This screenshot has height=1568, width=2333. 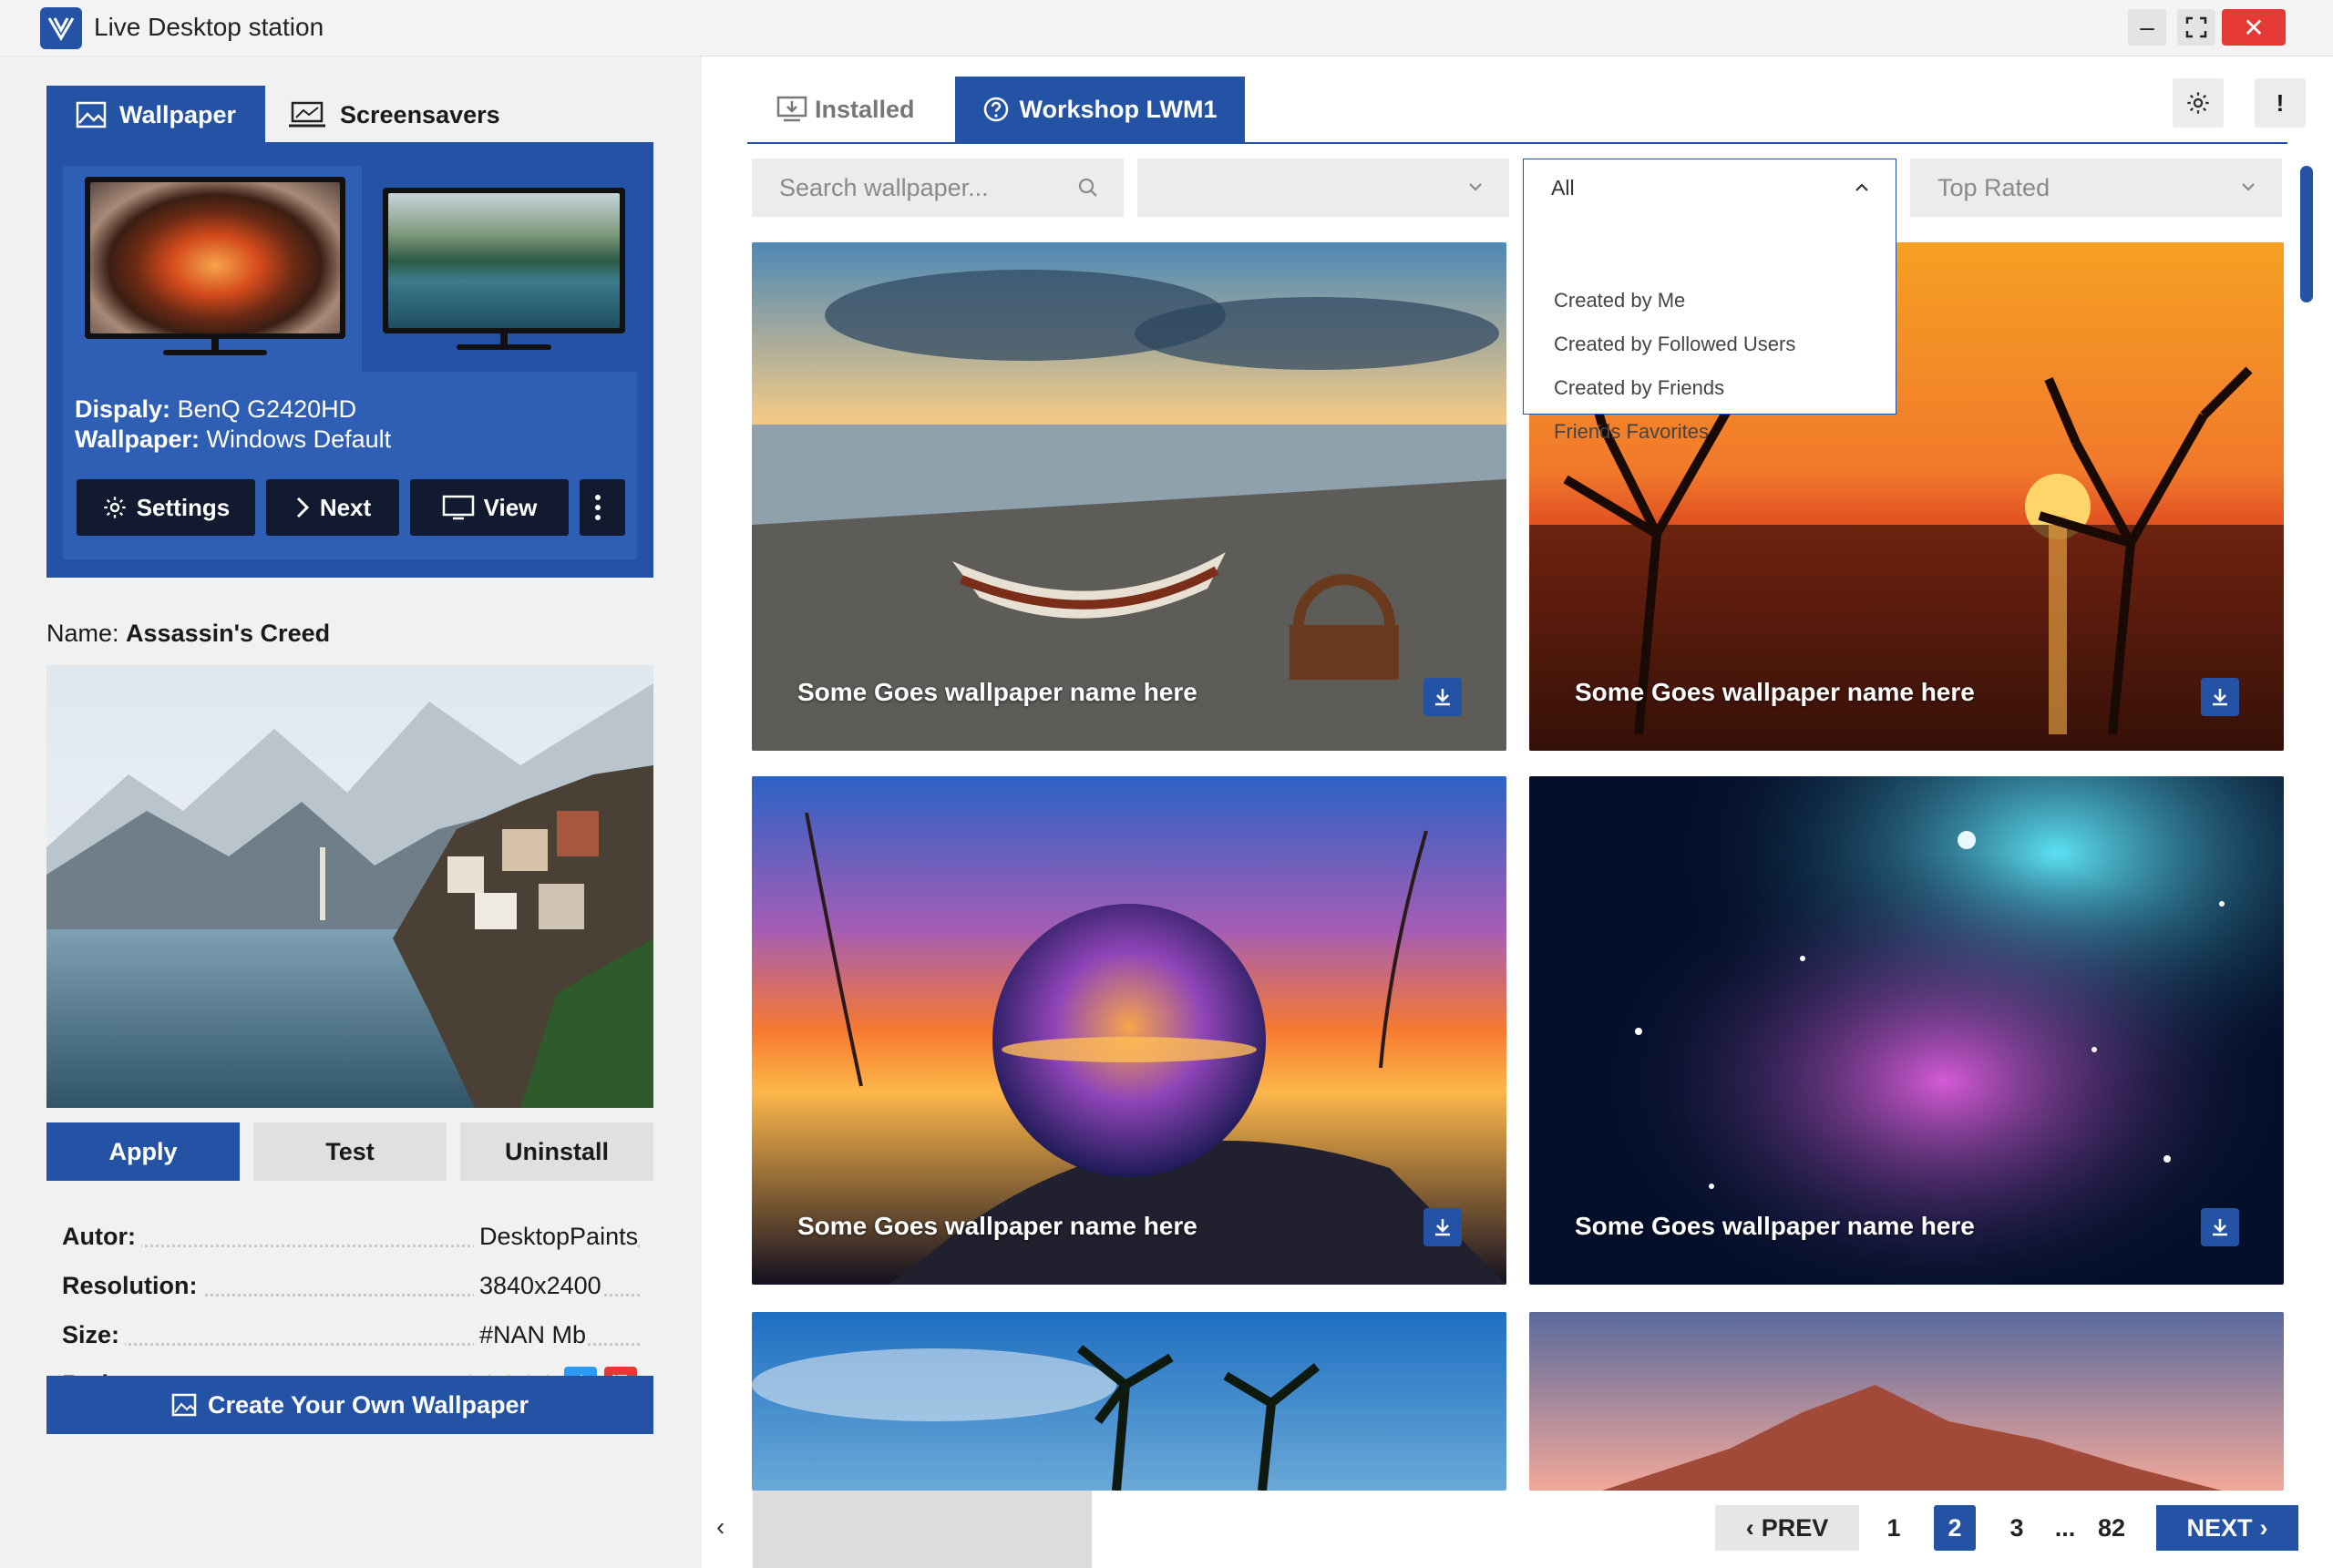 I want to click on next-page-label: NEXT, so click(x=2219, y=1527).